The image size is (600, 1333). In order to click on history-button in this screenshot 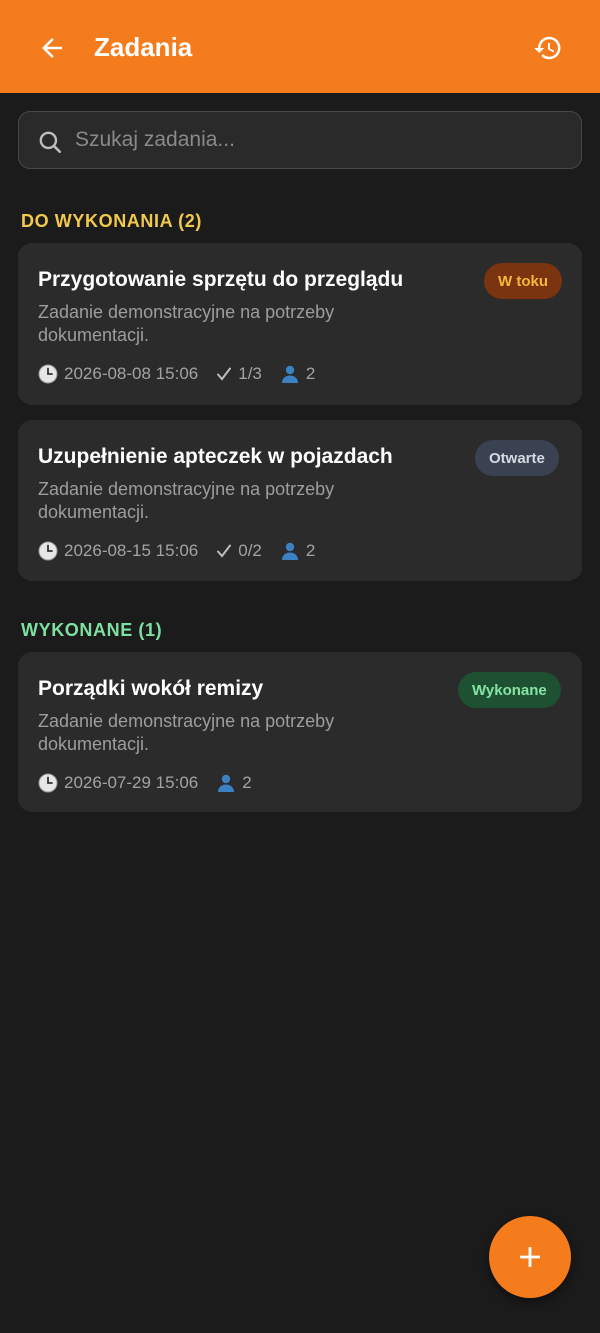, I will do `click(548, 48)`.